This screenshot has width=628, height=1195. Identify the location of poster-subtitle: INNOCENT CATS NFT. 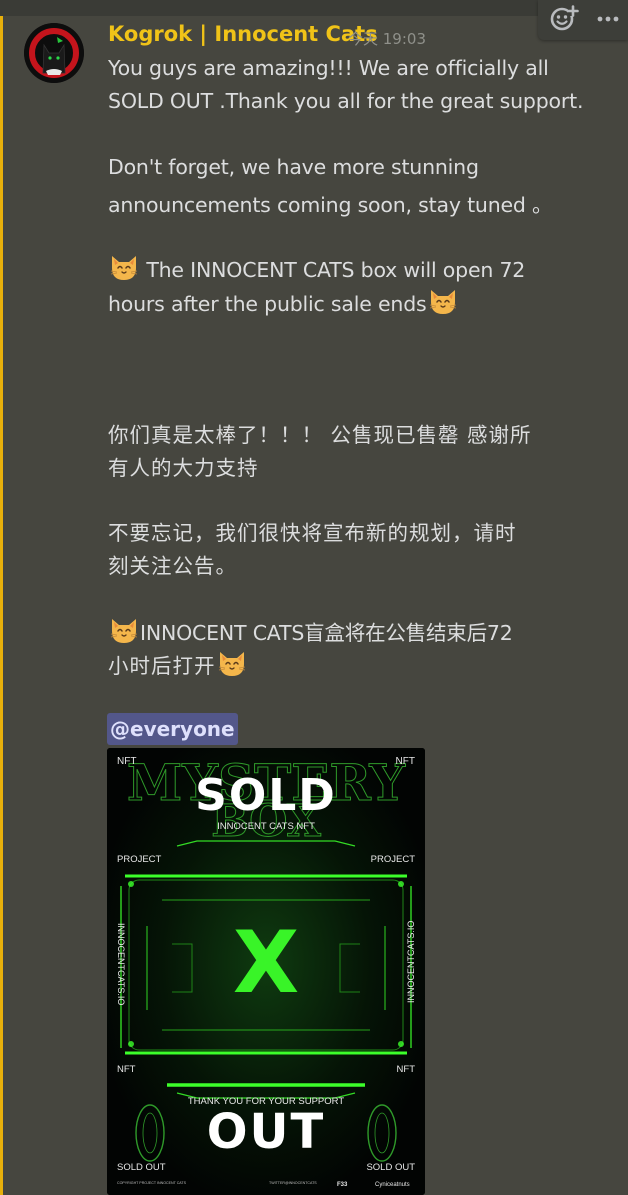
(266, 826).